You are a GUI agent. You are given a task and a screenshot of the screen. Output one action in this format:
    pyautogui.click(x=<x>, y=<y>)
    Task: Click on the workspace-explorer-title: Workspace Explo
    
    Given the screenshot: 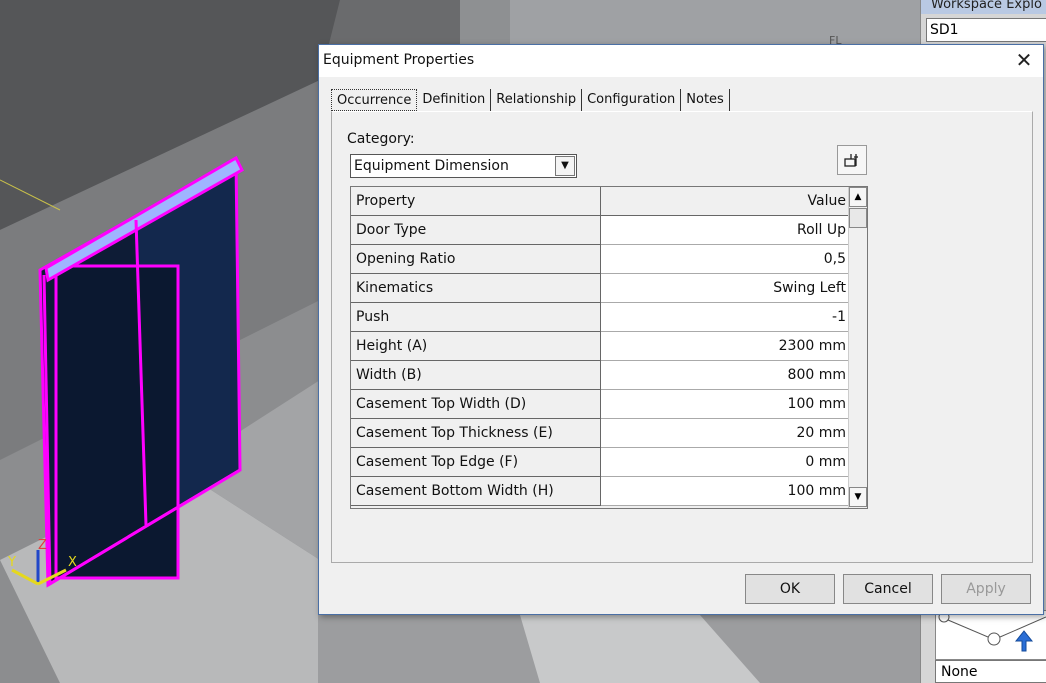 What is the action you would take?
    pyautogui.click(x=983, y=7)
    